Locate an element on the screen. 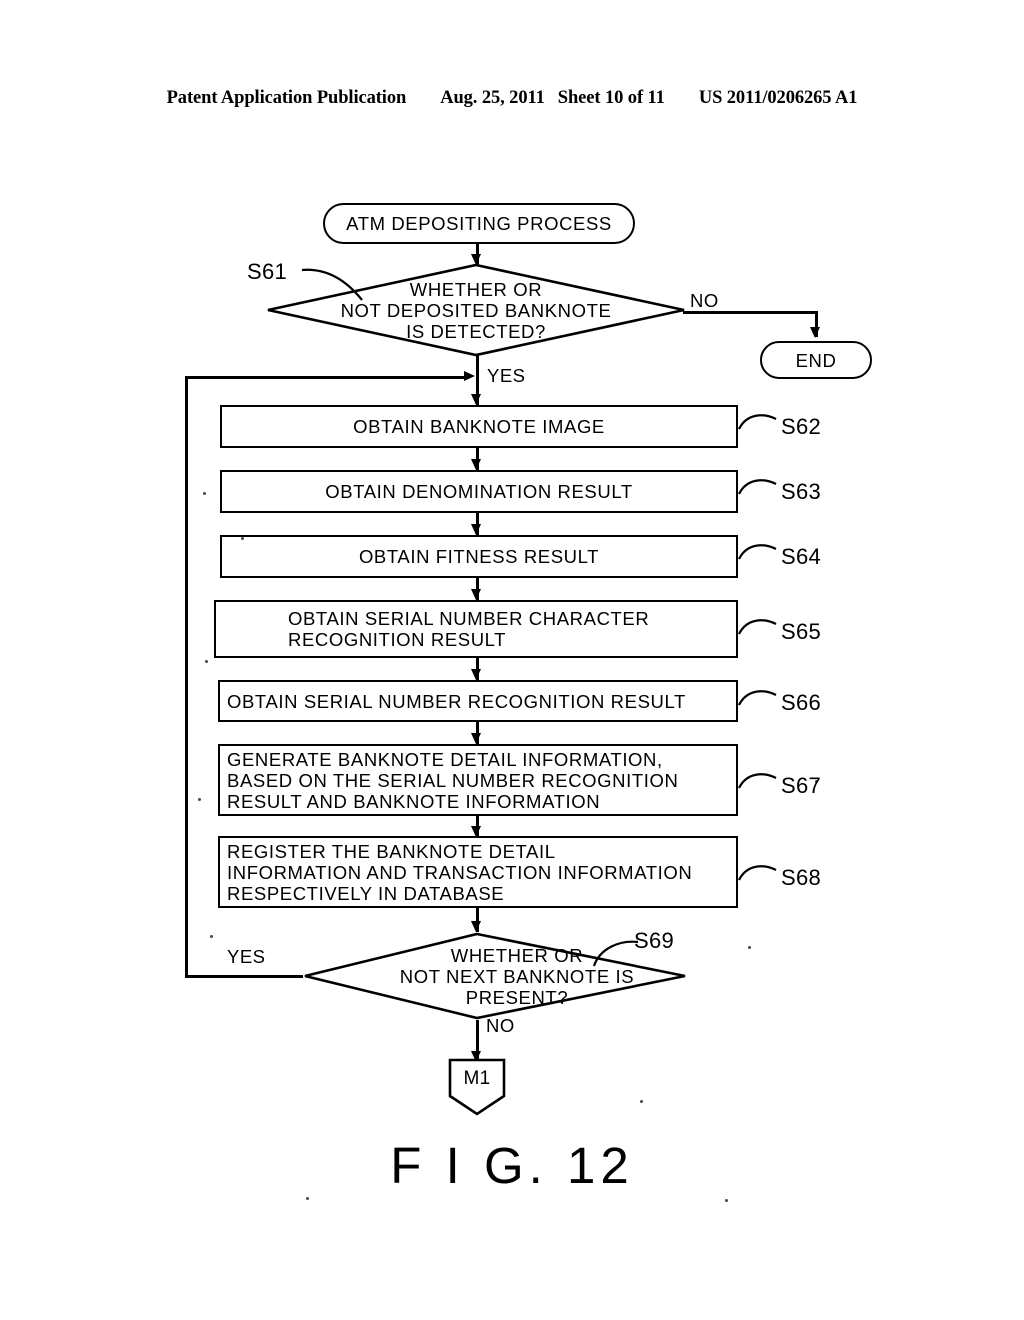  start-terminator: ATM DEPOSITING PROCESS is located at coordinates (479, 223).